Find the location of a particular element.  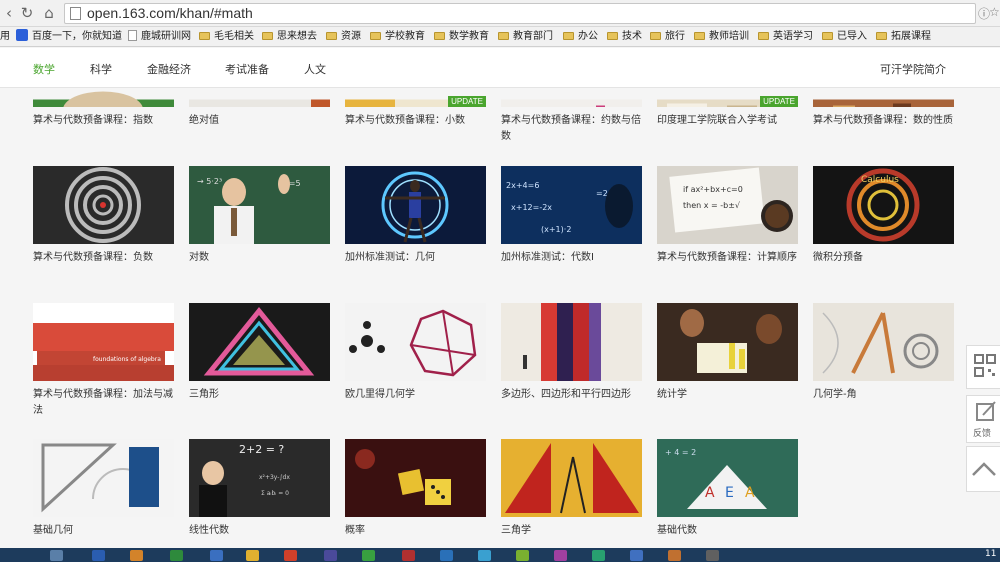

chrome-icon is located at coordinates (290, 555).